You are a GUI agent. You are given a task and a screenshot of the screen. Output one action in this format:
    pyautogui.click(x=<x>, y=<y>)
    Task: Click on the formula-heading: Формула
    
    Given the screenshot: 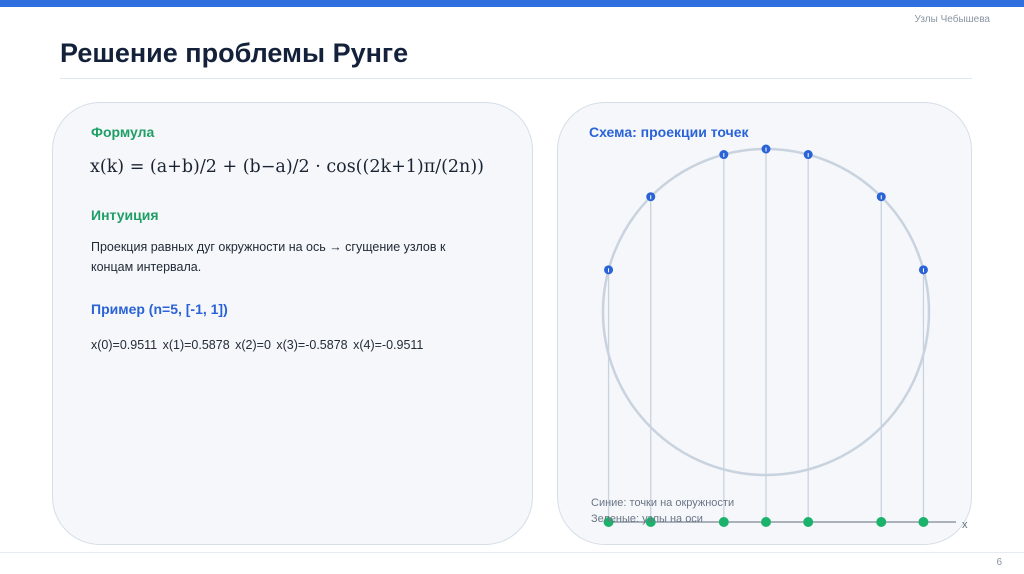 What is the action you would take?
    pyautogui.click(x=123, y=132)
    